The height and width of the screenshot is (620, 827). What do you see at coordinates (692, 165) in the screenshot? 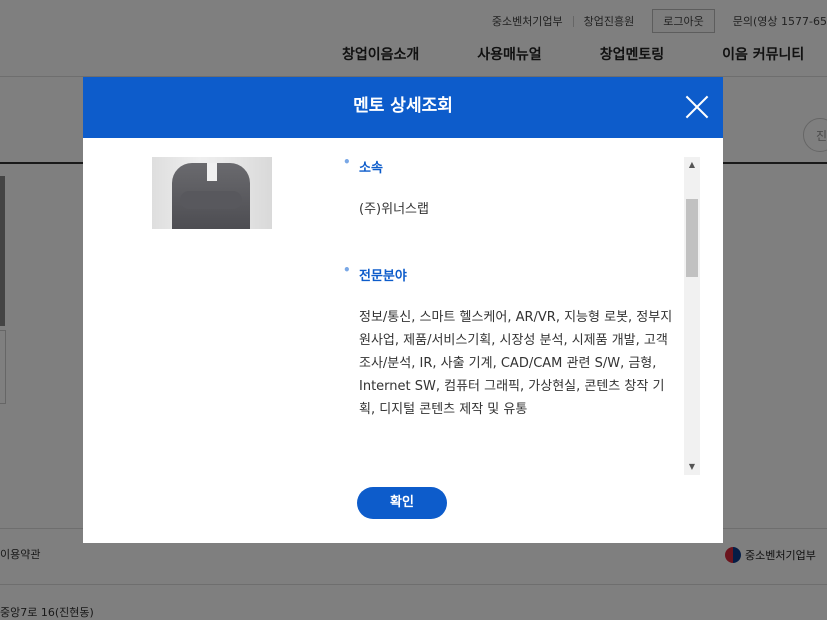
I see `scroll-up-icon: ▲` at bounding box center [692, 165].